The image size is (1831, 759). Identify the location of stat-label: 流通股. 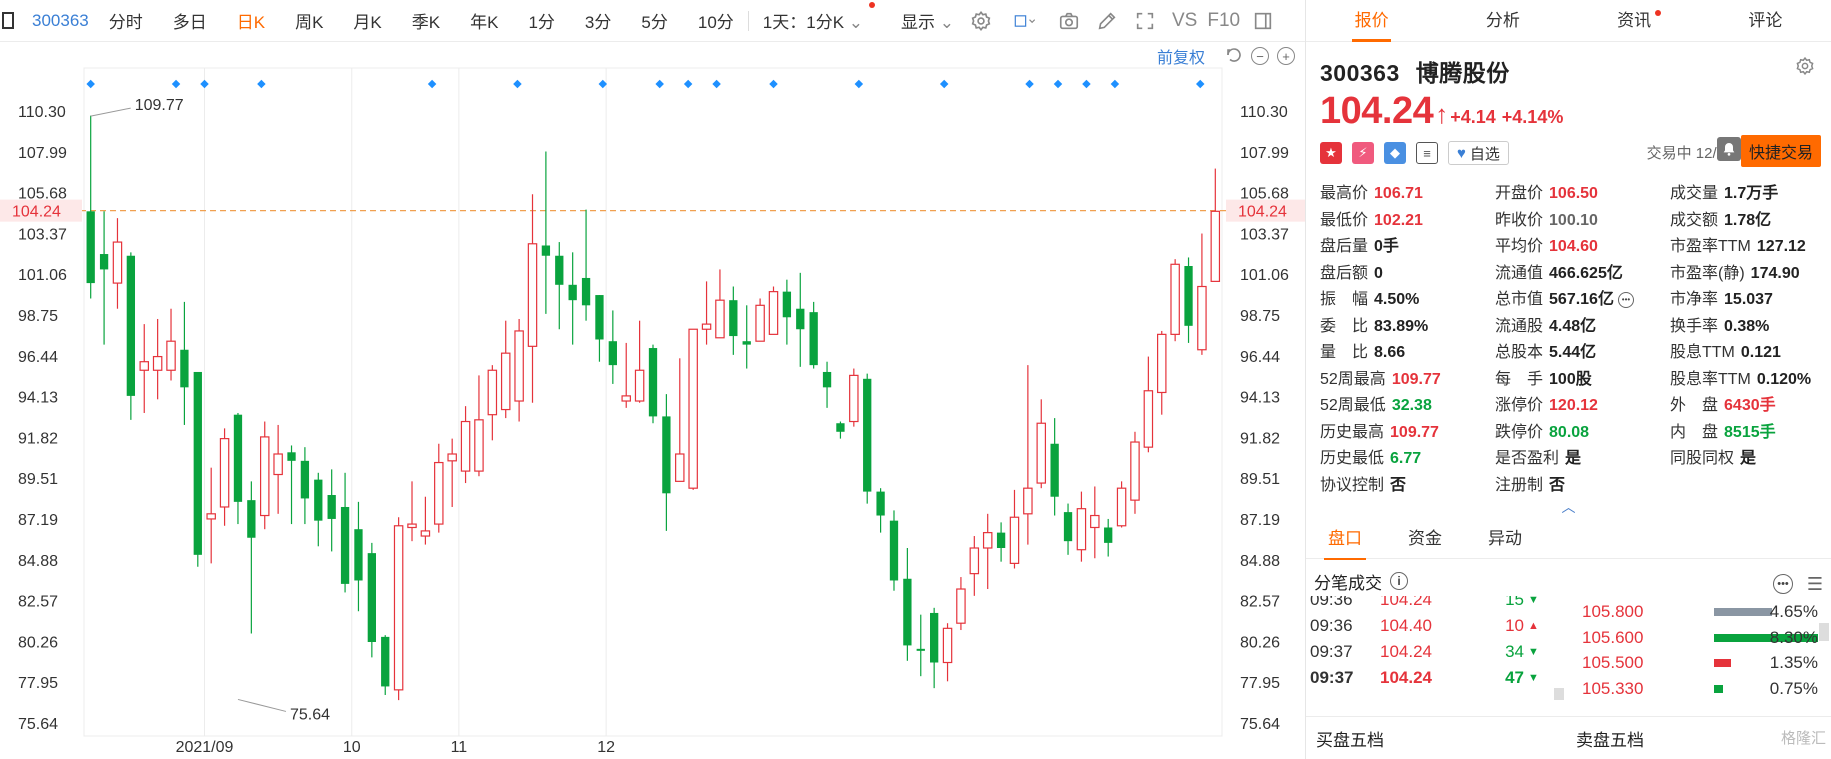
(1519, 326).